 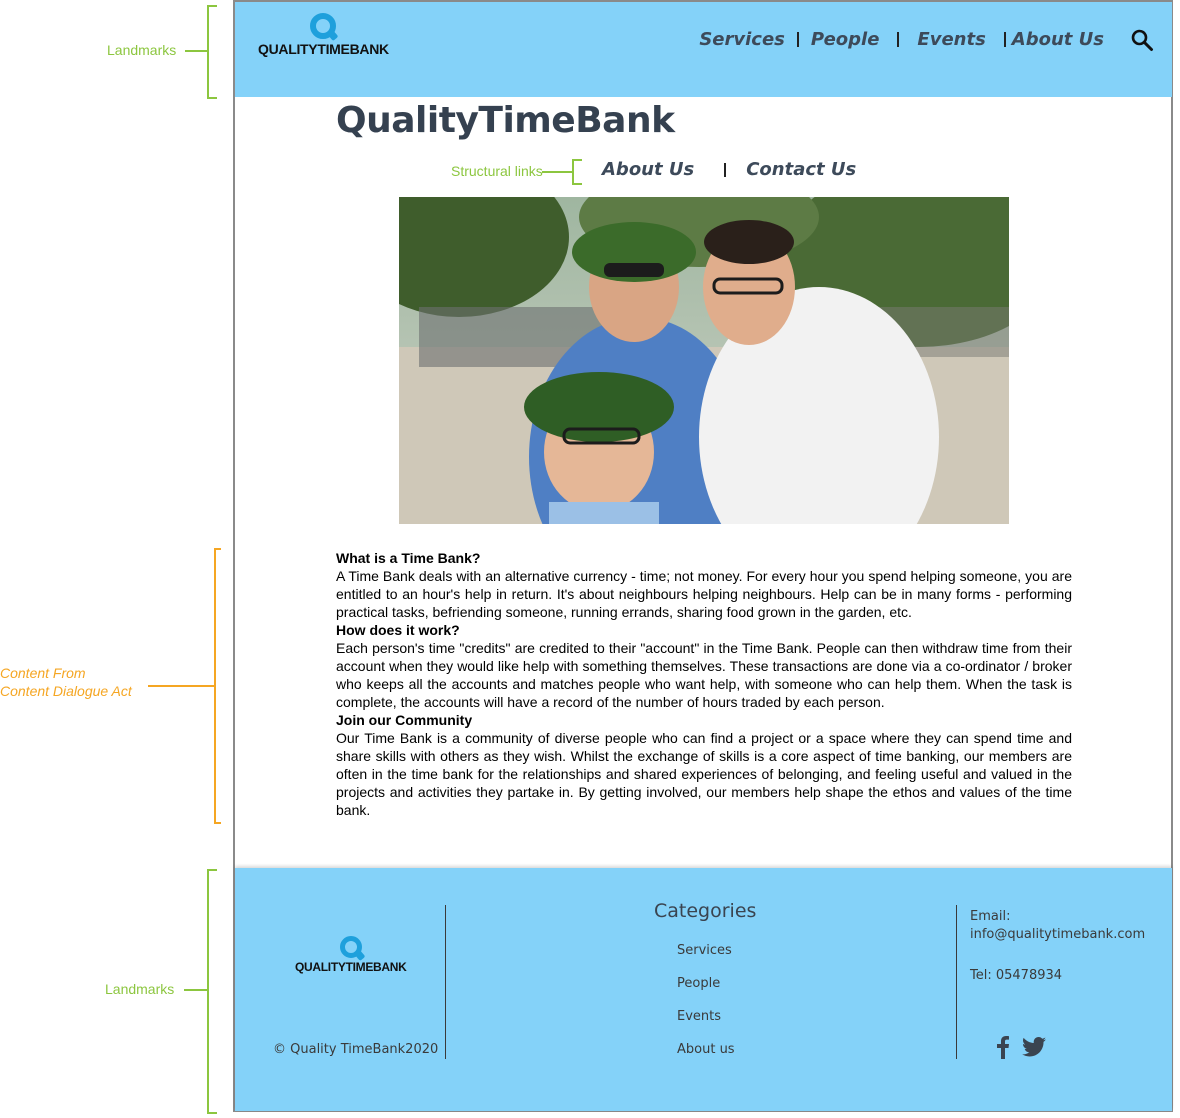 I want to click on copyright: © Quality TimeBank2020, so click(x=356, y=1049).